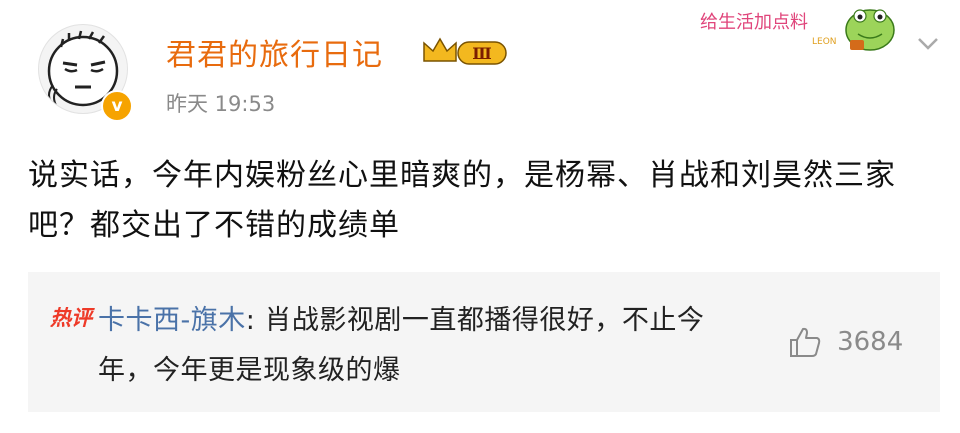 The height and width of the screenshot is (433, 960). What do you see at coordinates (481, 53) in the screenshot?
I see `badge-level: Ⅲ` at bounding box center [481, 53].